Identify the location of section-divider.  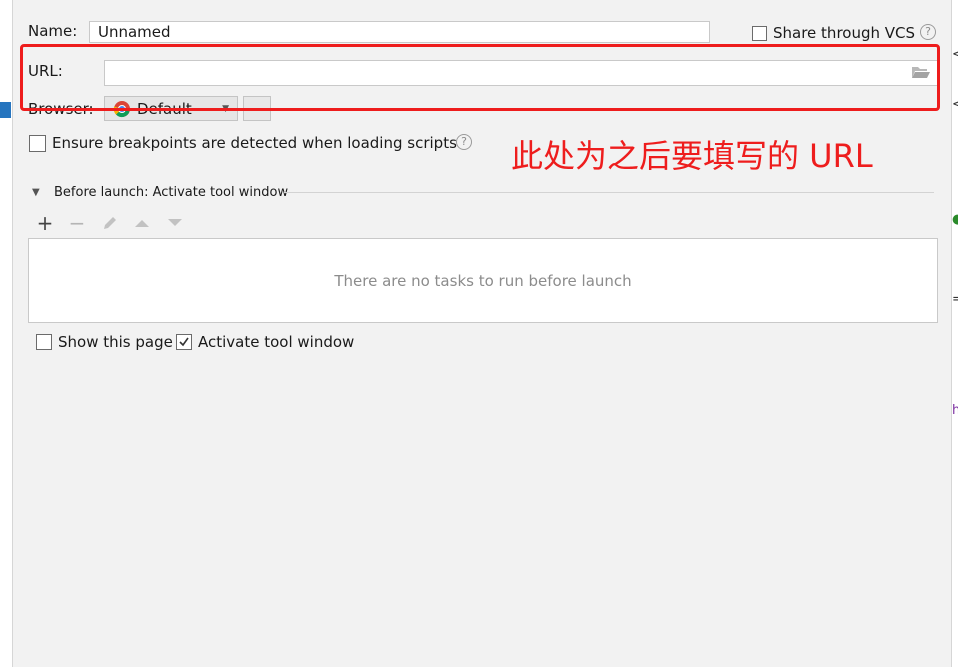
(609, 192).